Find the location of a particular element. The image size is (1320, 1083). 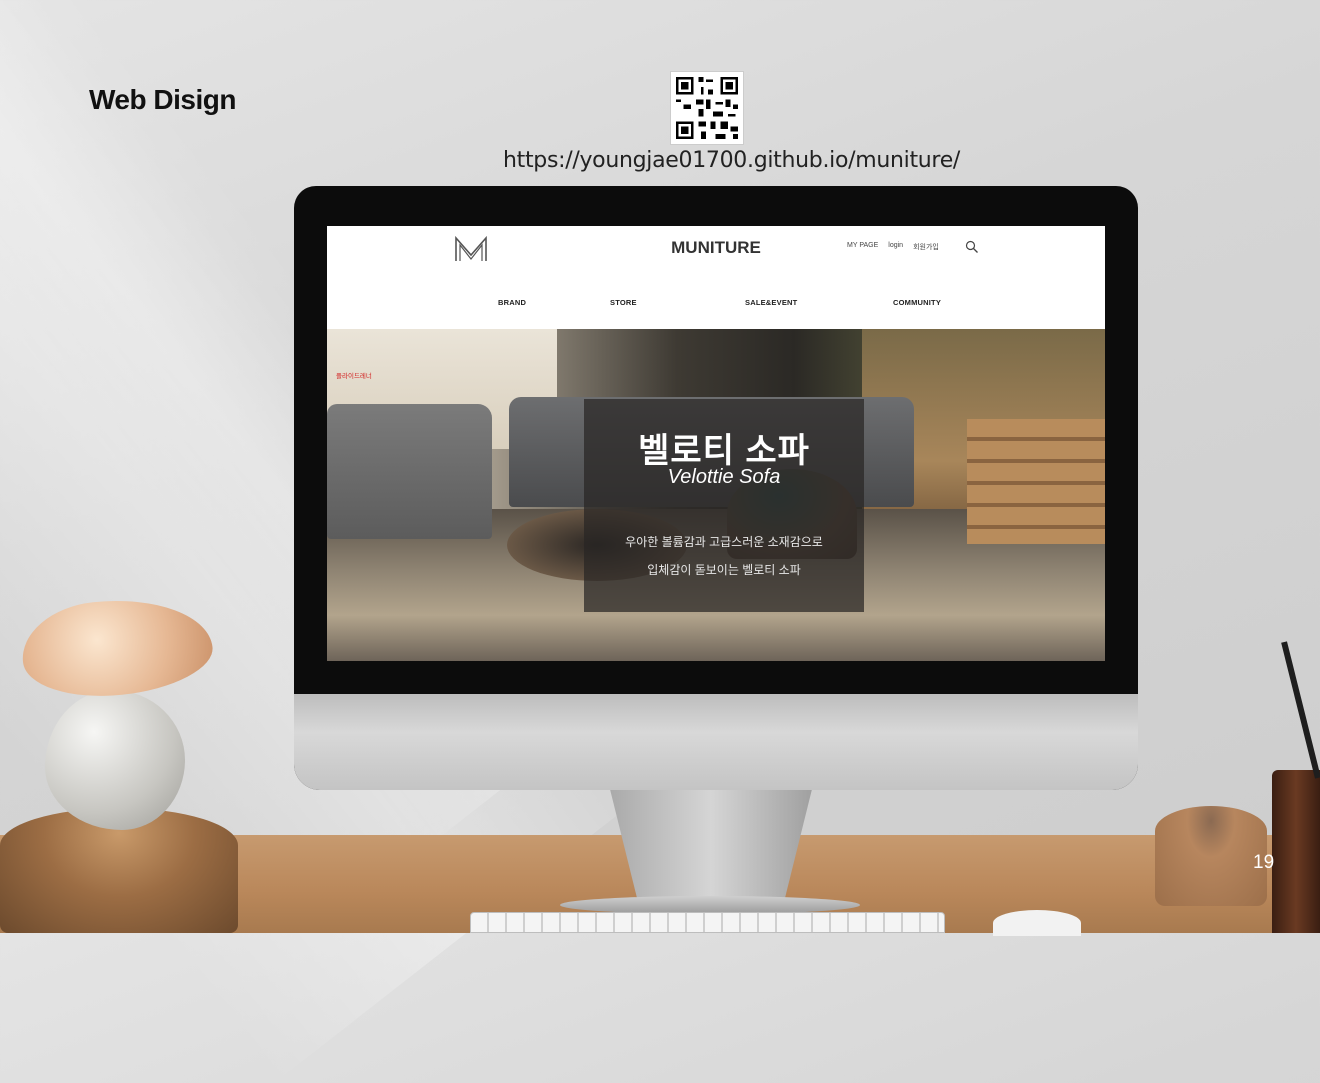

white-rock-decoration is located at coordinates (115, 760).